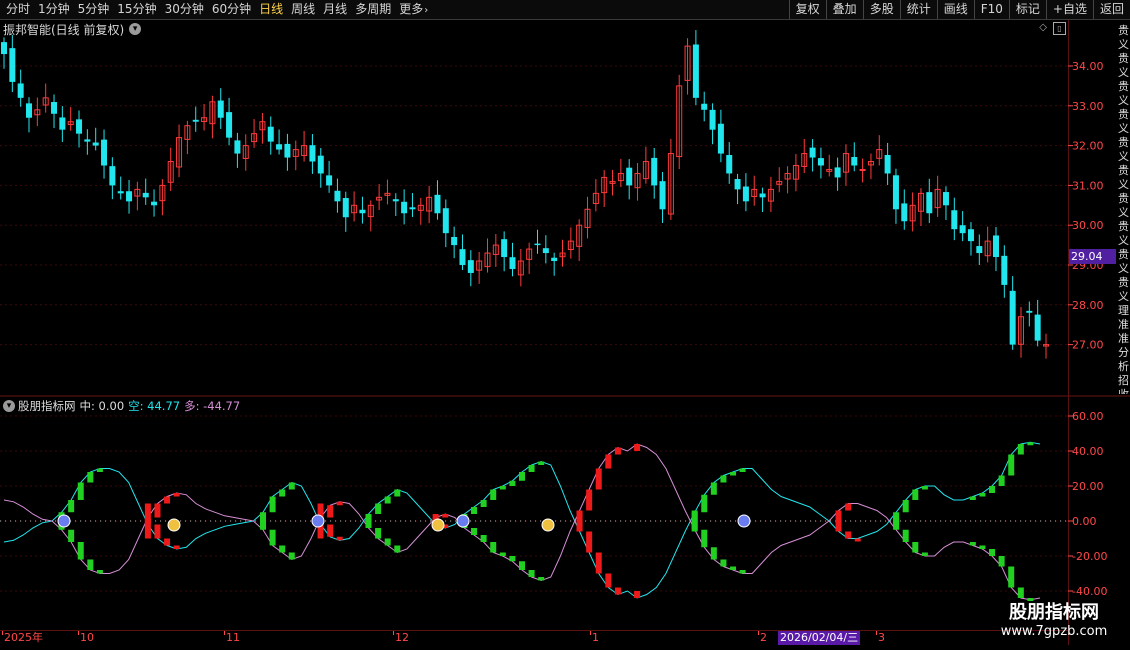 The width and height of the screenshot is (1130, 650). Describe the element at coordinates (1088, 146) in the screenshot. I see `price-label: 32.00` at that location.